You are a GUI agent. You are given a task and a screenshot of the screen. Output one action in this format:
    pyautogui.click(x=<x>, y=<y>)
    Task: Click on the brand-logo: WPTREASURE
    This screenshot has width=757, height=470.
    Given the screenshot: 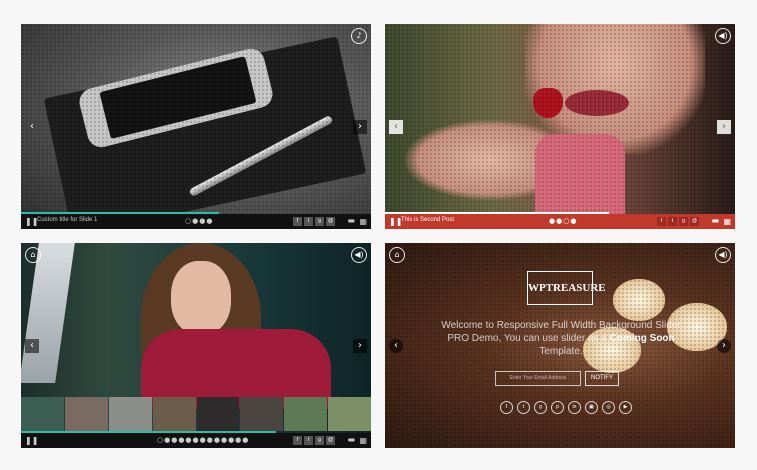 What is the action you would take?
    pyautogui.click(x=566, y=288)
    